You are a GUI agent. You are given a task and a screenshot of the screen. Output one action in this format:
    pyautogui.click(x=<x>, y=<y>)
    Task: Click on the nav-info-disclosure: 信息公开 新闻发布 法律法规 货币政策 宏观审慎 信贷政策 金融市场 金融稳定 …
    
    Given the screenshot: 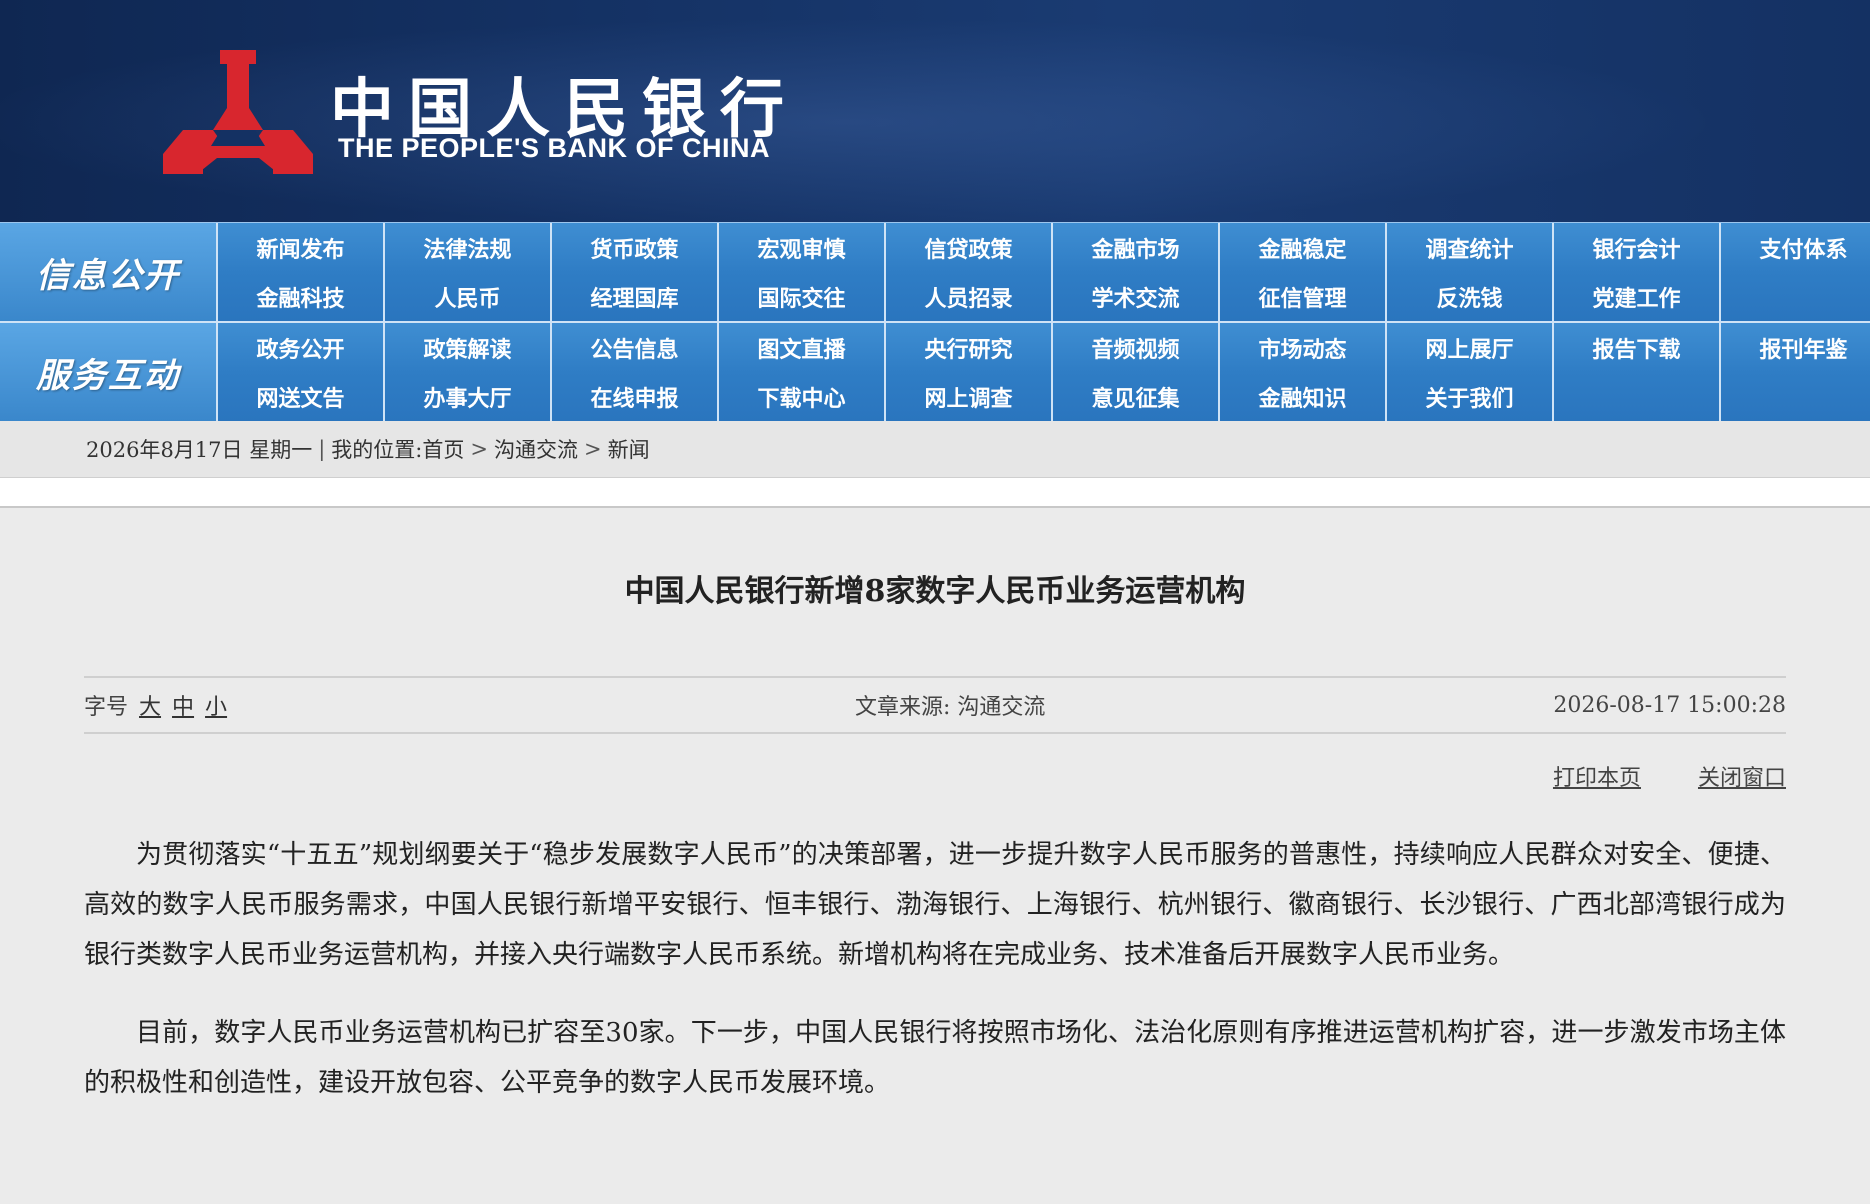 What is the action you would take?
    pyautogui.click(x=935, y=271)
    